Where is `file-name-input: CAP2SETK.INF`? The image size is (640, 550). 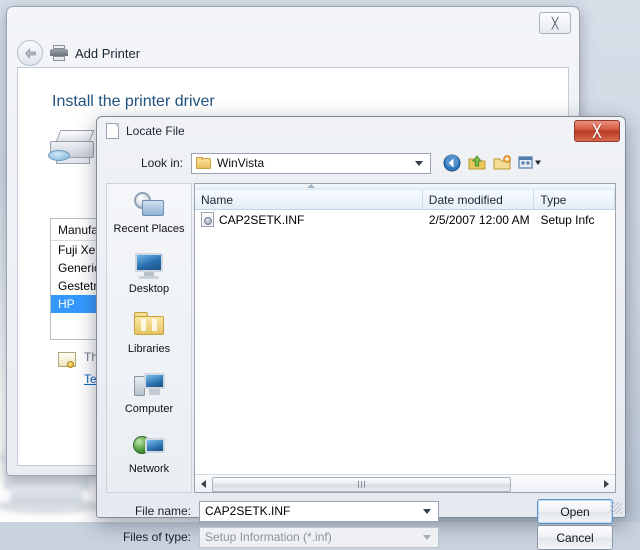 file-name-input: CAP2SETK.INF is located at coordinates (319, 511).